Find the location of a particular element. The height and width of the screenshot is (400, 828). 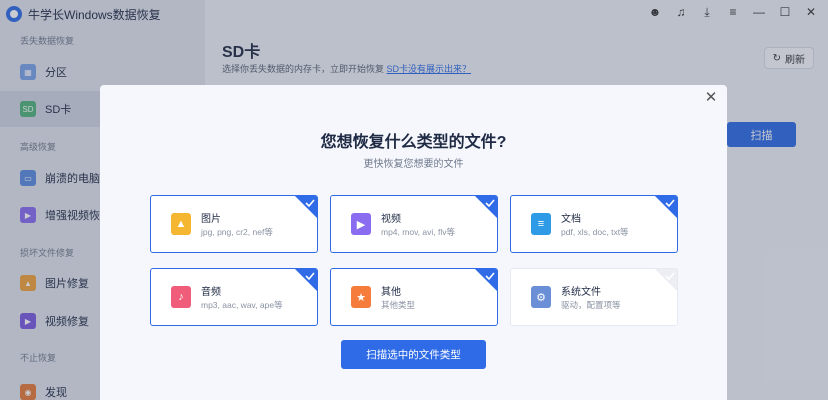

video-icon: ▶ is located at coordinates (361, 224).